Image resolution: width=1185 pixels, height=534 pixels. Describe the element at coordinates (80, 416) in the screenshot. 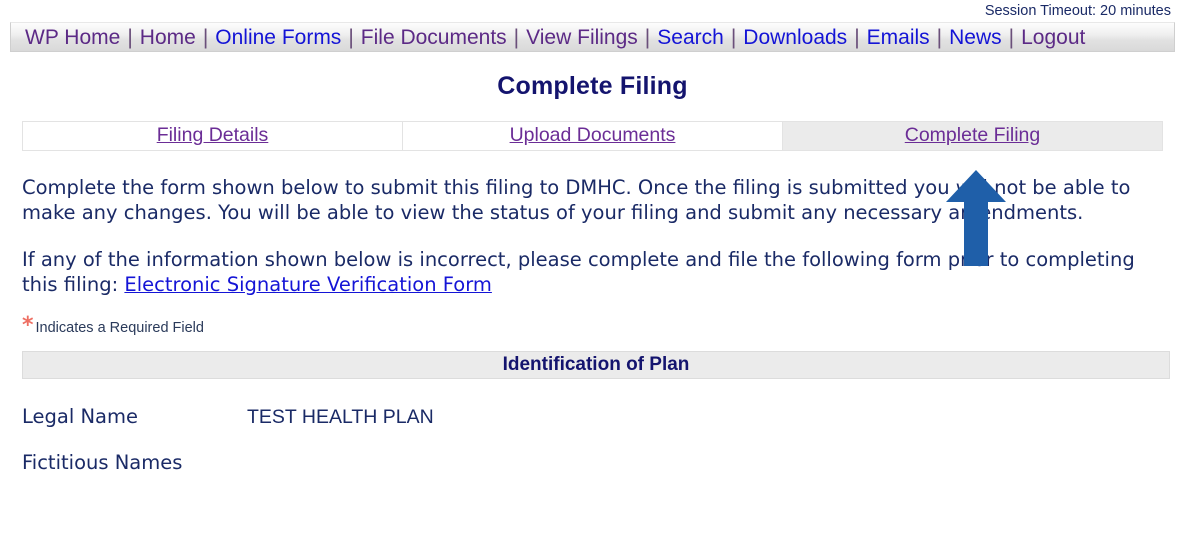

I see `field-label-legal-name: Legal Name` at that location.